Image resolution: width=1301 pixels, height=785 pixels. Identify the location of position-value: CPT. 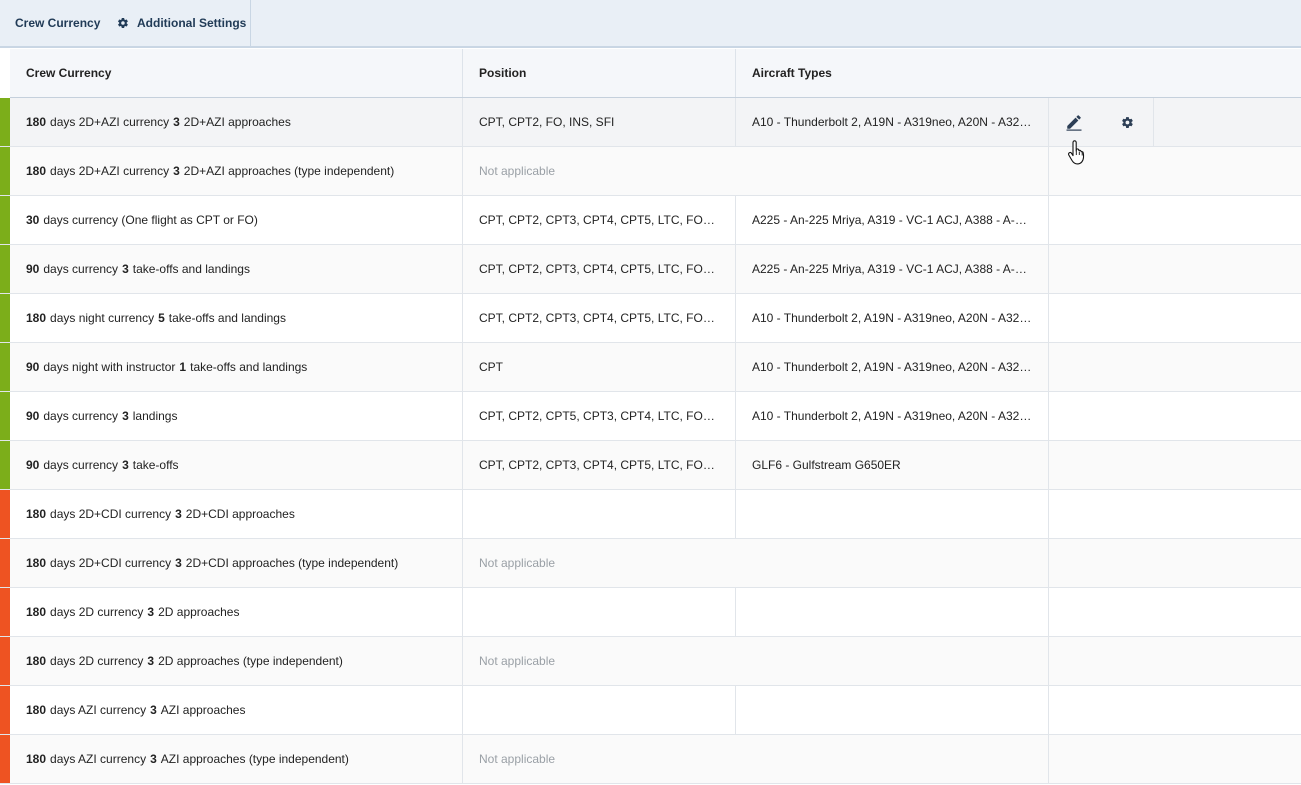
(491, 367).